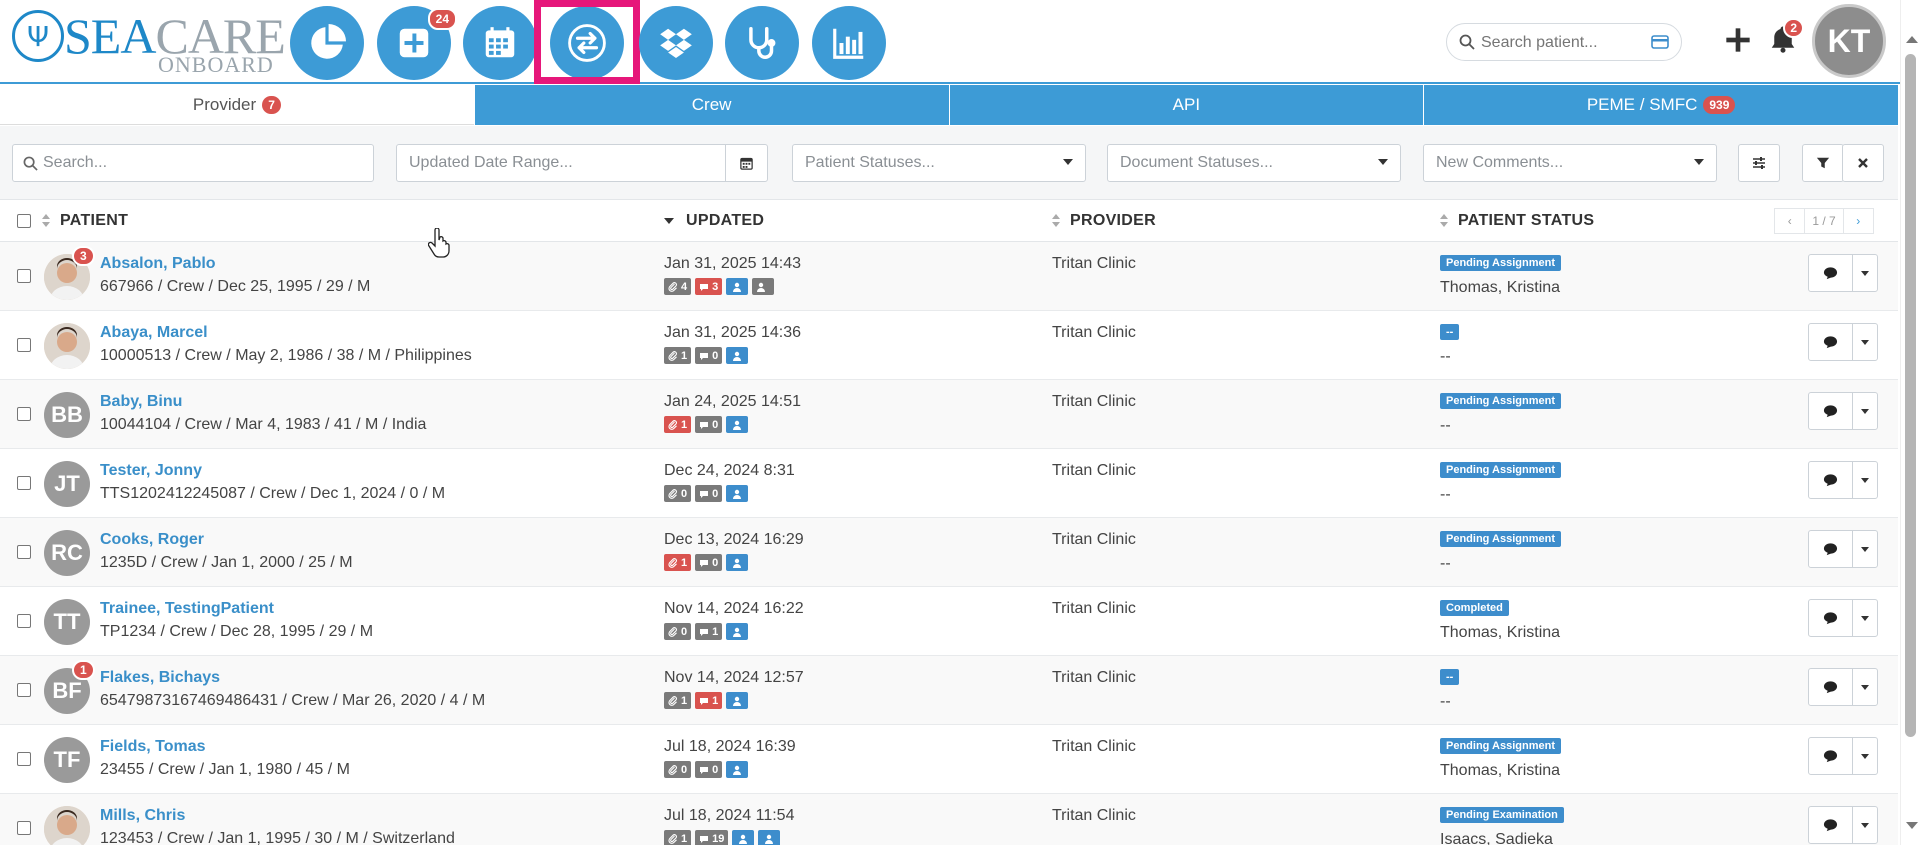 The height and width of the screenshot is (845, 1920). Describe the element at coordinates (1738, 40) in the screenshot. I see `plus-icon` at that location.